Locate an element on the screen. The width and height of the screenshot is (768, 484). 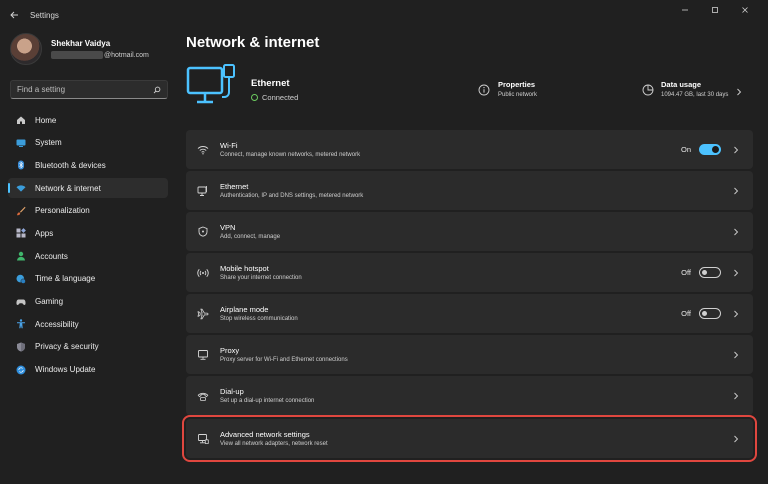
sidebar-item-bluetooth: Bluetooth & devices is located at coordinates (88, 165).